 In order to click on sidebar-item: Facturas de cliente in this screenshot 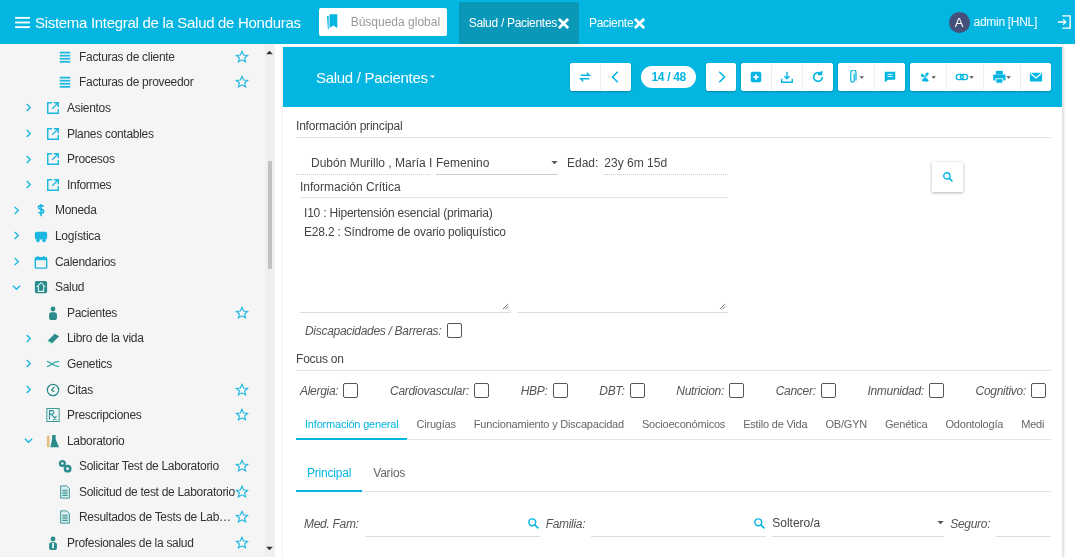, I will do `click(134, 57)`.